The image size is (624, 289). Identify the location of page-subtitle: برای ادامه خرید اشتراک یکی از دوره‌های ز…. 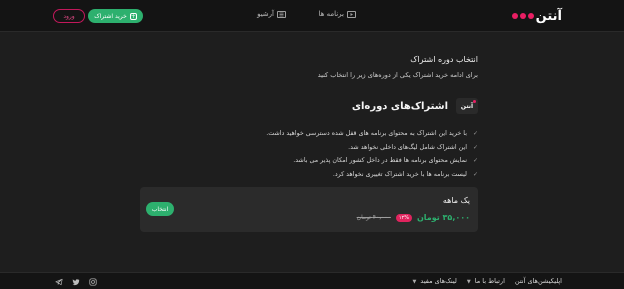
(397, 75).